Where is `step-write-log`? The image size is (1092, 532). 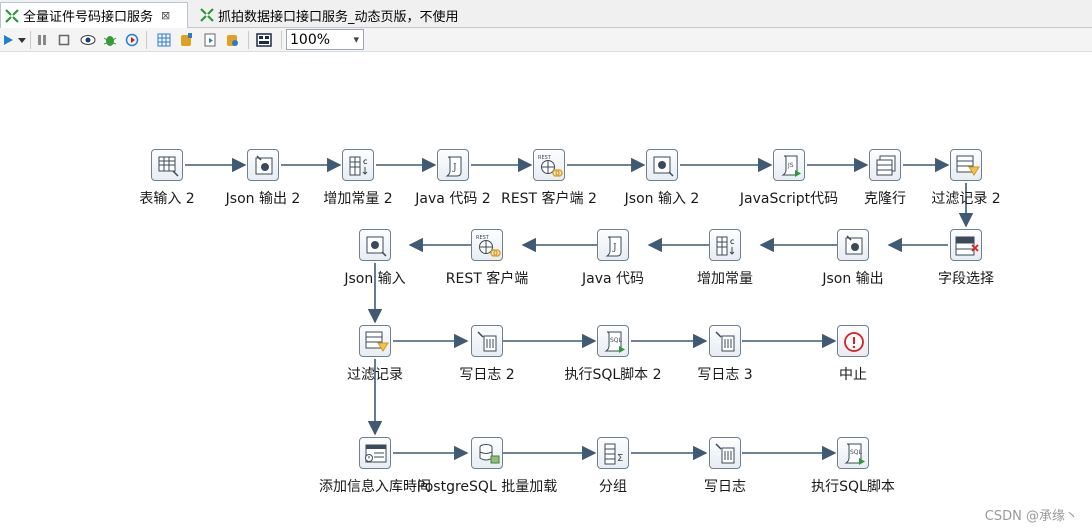 step-write-log is located at coordinates (725, 453).